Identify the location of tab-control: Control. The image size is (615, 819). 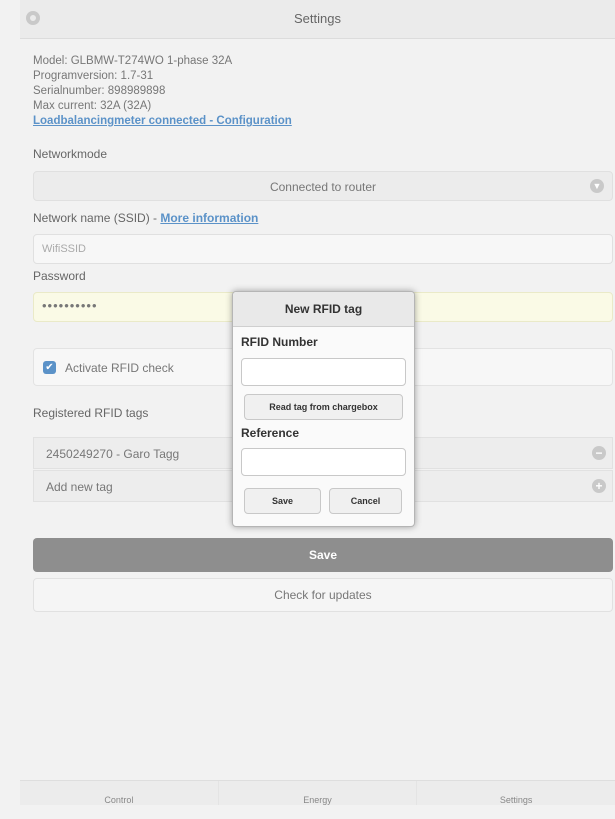
(119, 793).